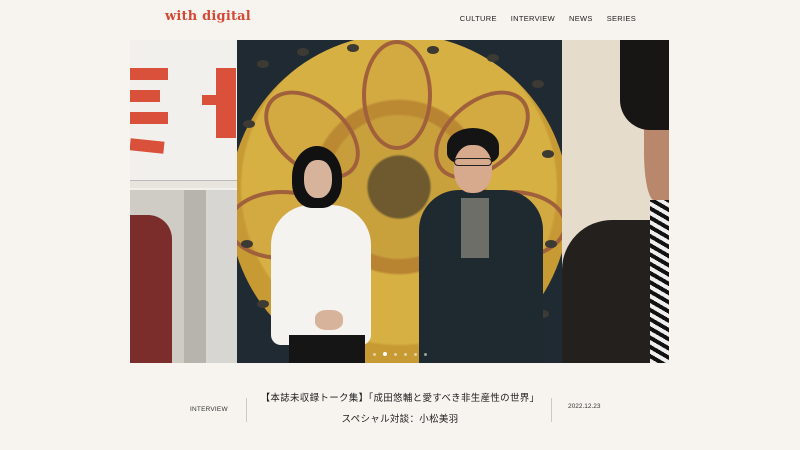  What do you see at coordinates (615, 201) in the screenshot?
I see `carousel-slide-next` at bounding box center [615, 201].